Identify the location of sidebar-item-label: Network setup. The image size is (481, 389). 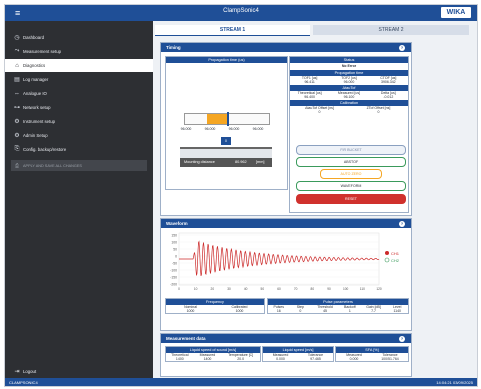
(37, 107).